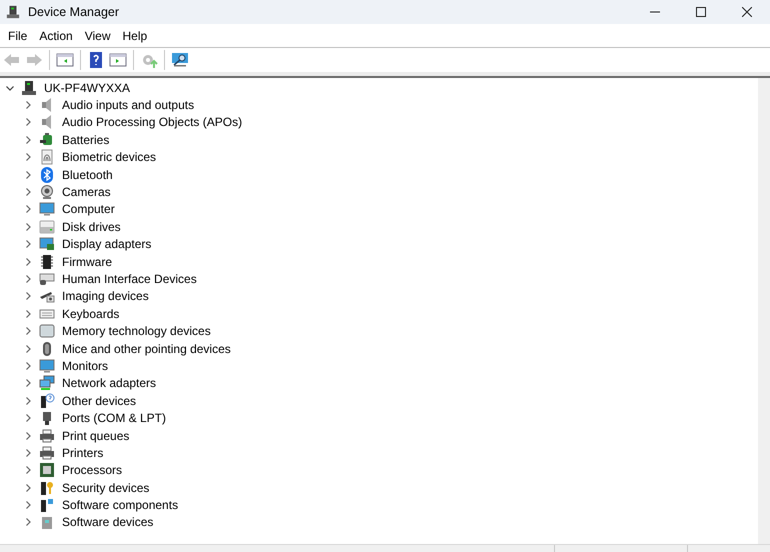  What do you see at coordinates (109, 157) in the screenshot?
I see `tree-item: Biometric devices` at bounding box center [109, 157].